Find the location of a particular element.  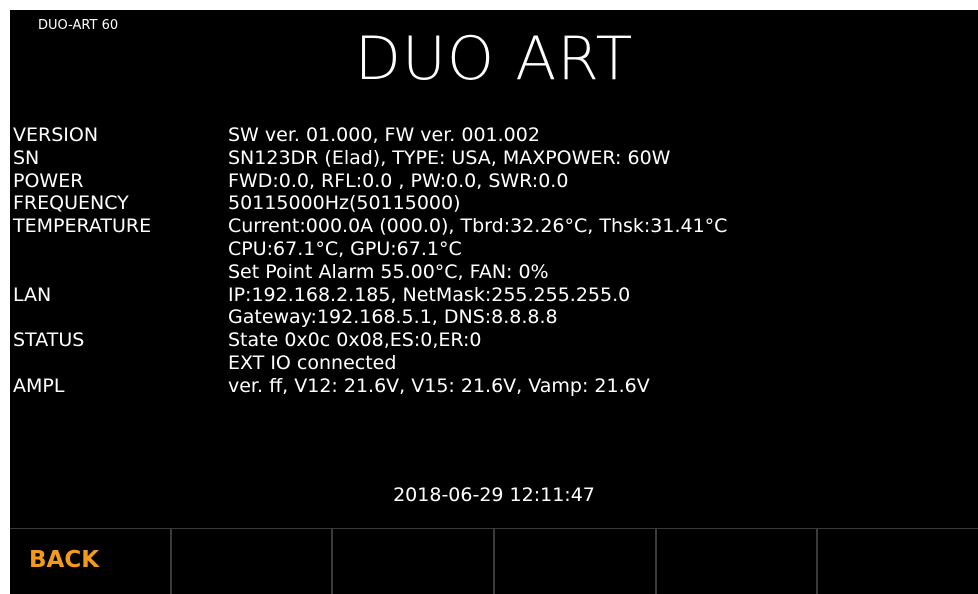

info-row-temperature-cpu: CPU:67.1°C, GPU:67.1°C is located at coordinates (370, 249).